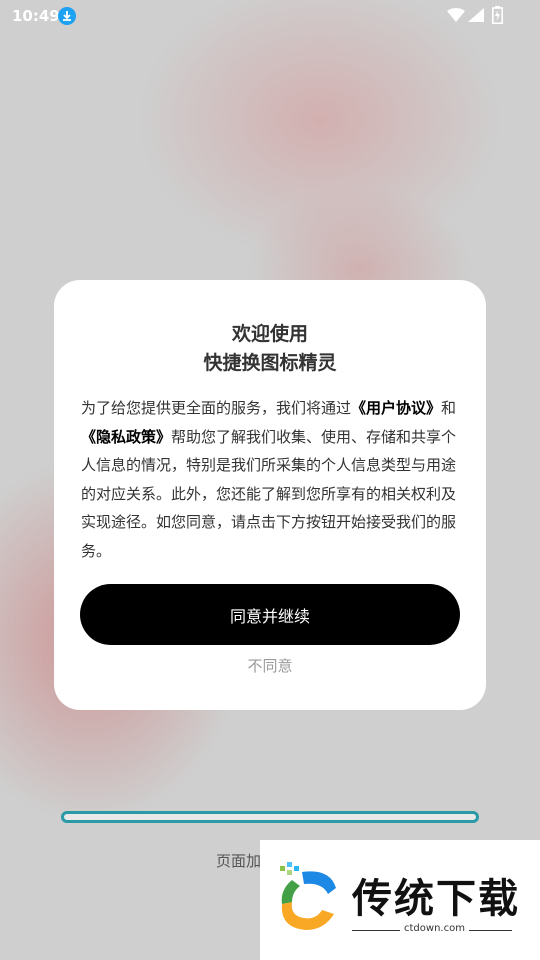  What do you see at coordinates (449, 408) in the screenshot?
I see `body-text-part: 和` at bounding box center [449, 408].